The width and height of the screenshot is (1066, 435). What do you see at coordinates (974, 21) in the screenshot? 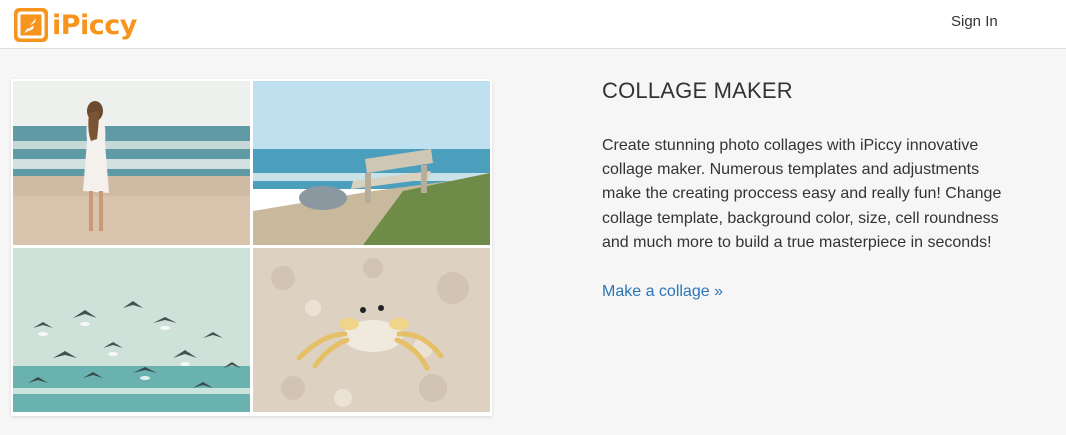
I see `sign-in-link: Sign In` at bounding box center [974, 21].